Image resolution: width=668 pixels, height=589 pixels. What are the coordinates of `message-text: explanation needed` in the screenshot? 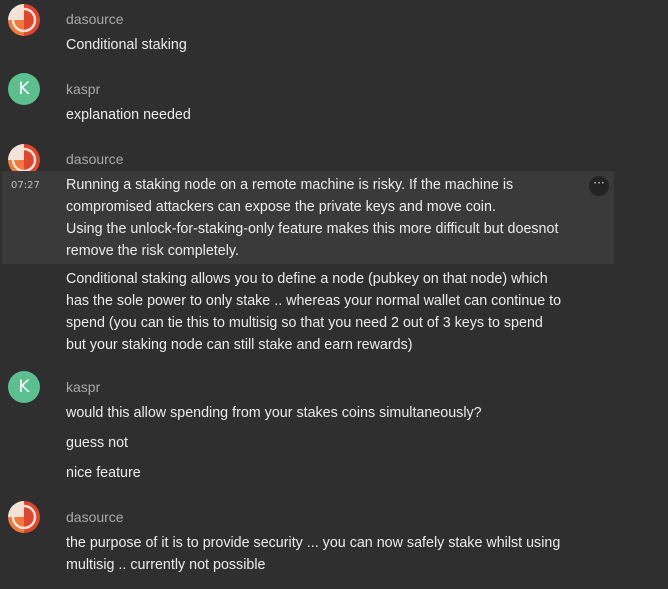 It's located at (128, 115).